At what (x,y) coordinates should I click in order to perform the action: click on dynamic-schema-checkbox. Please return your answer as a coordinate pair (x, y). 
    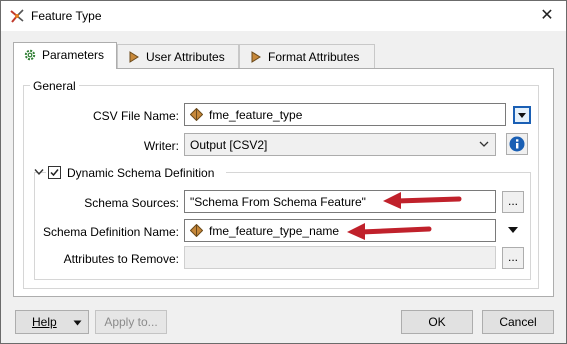
    Looking at the image, I should click on (54, 172).